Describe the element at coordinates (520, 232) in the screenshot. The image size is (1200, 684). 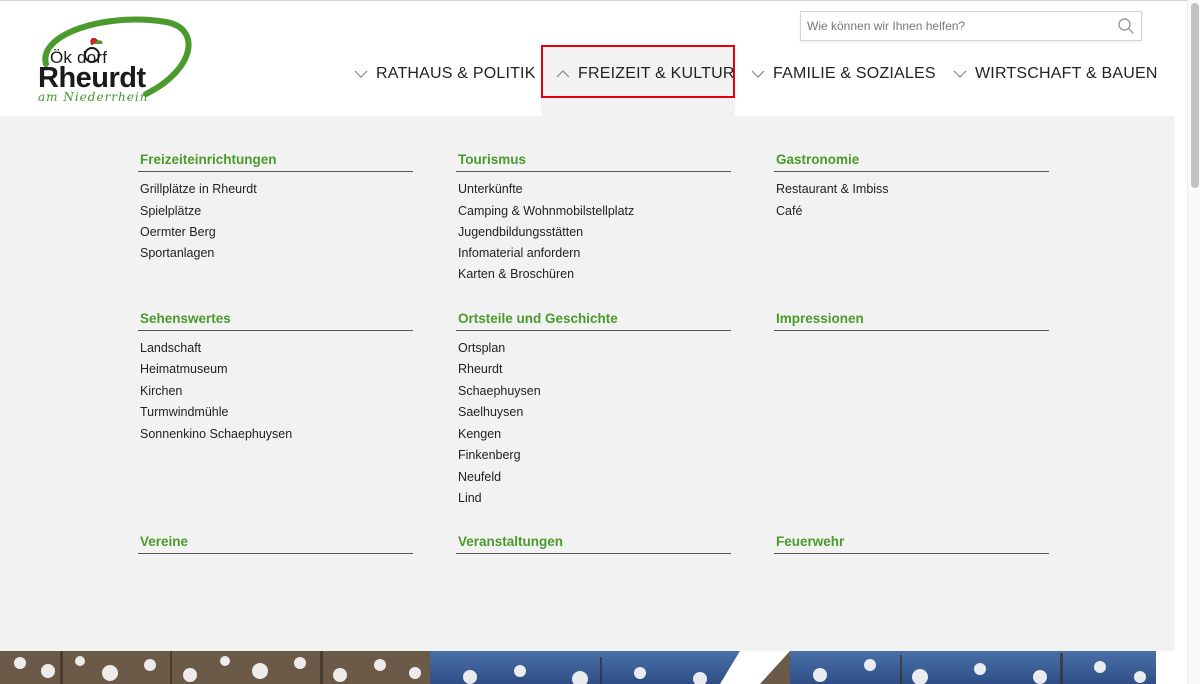
I see `menu-link: Jugendbildungsstätten` at that location.